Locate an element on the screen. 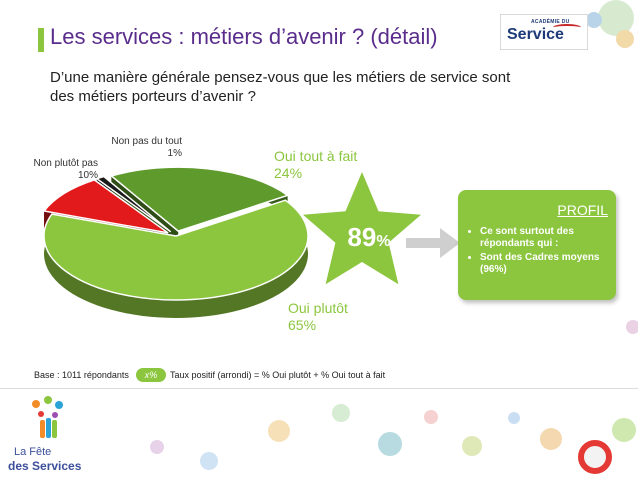 This screenshot has width=638, height=478. positive-rate-unit: % is located at coordinates (383, 241).